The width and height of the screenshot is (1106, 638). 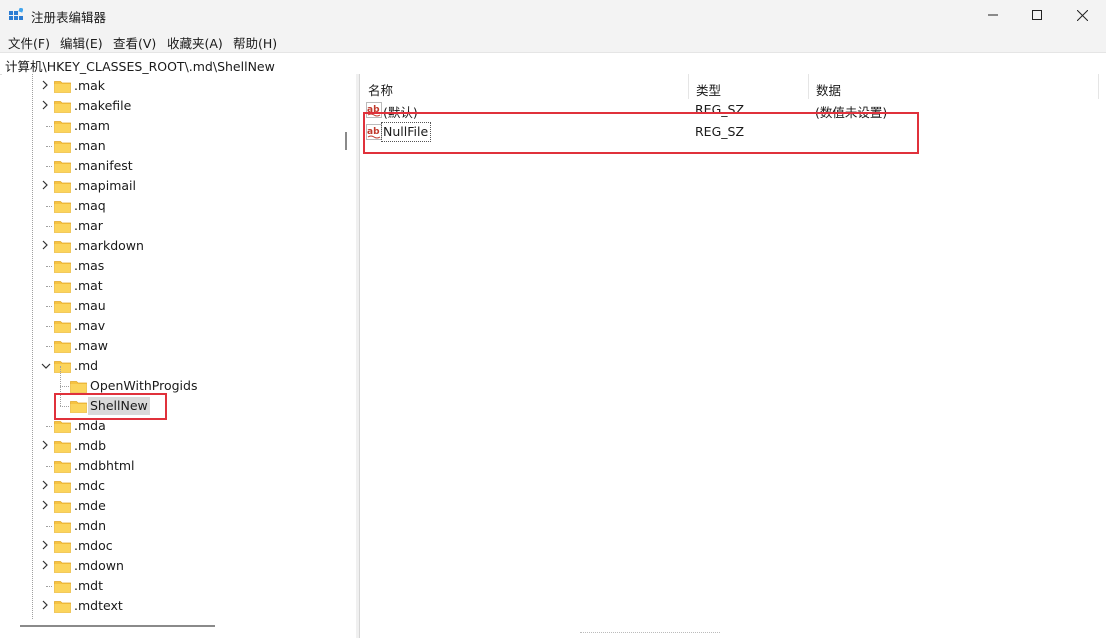 I want to click on close-icon, so click(x=1082, y=15).